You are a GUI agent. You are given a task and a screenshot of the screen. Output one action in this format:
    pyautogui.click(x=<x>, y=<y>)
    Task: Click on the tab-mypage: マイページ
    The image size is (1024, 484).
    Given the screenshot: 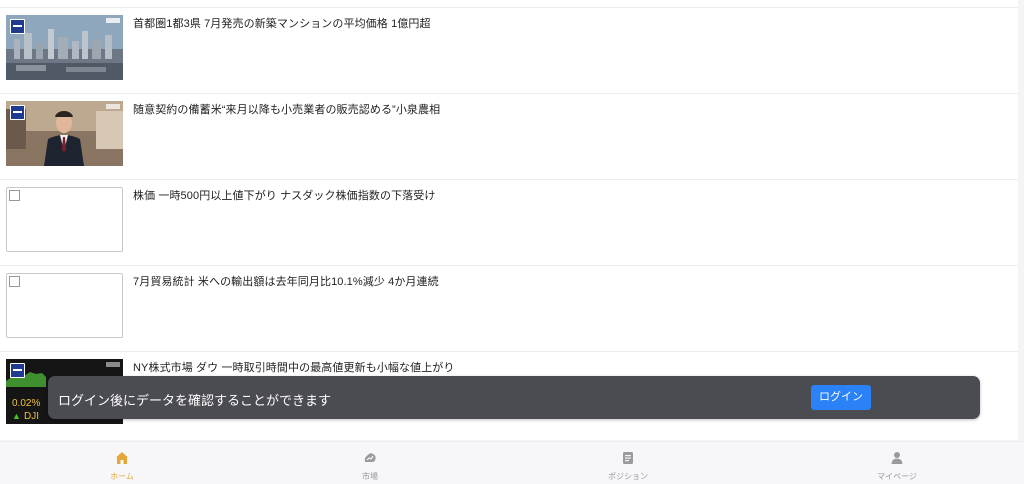 What is the action you would take?
    pyautogui.click(x=897, y=463)
    